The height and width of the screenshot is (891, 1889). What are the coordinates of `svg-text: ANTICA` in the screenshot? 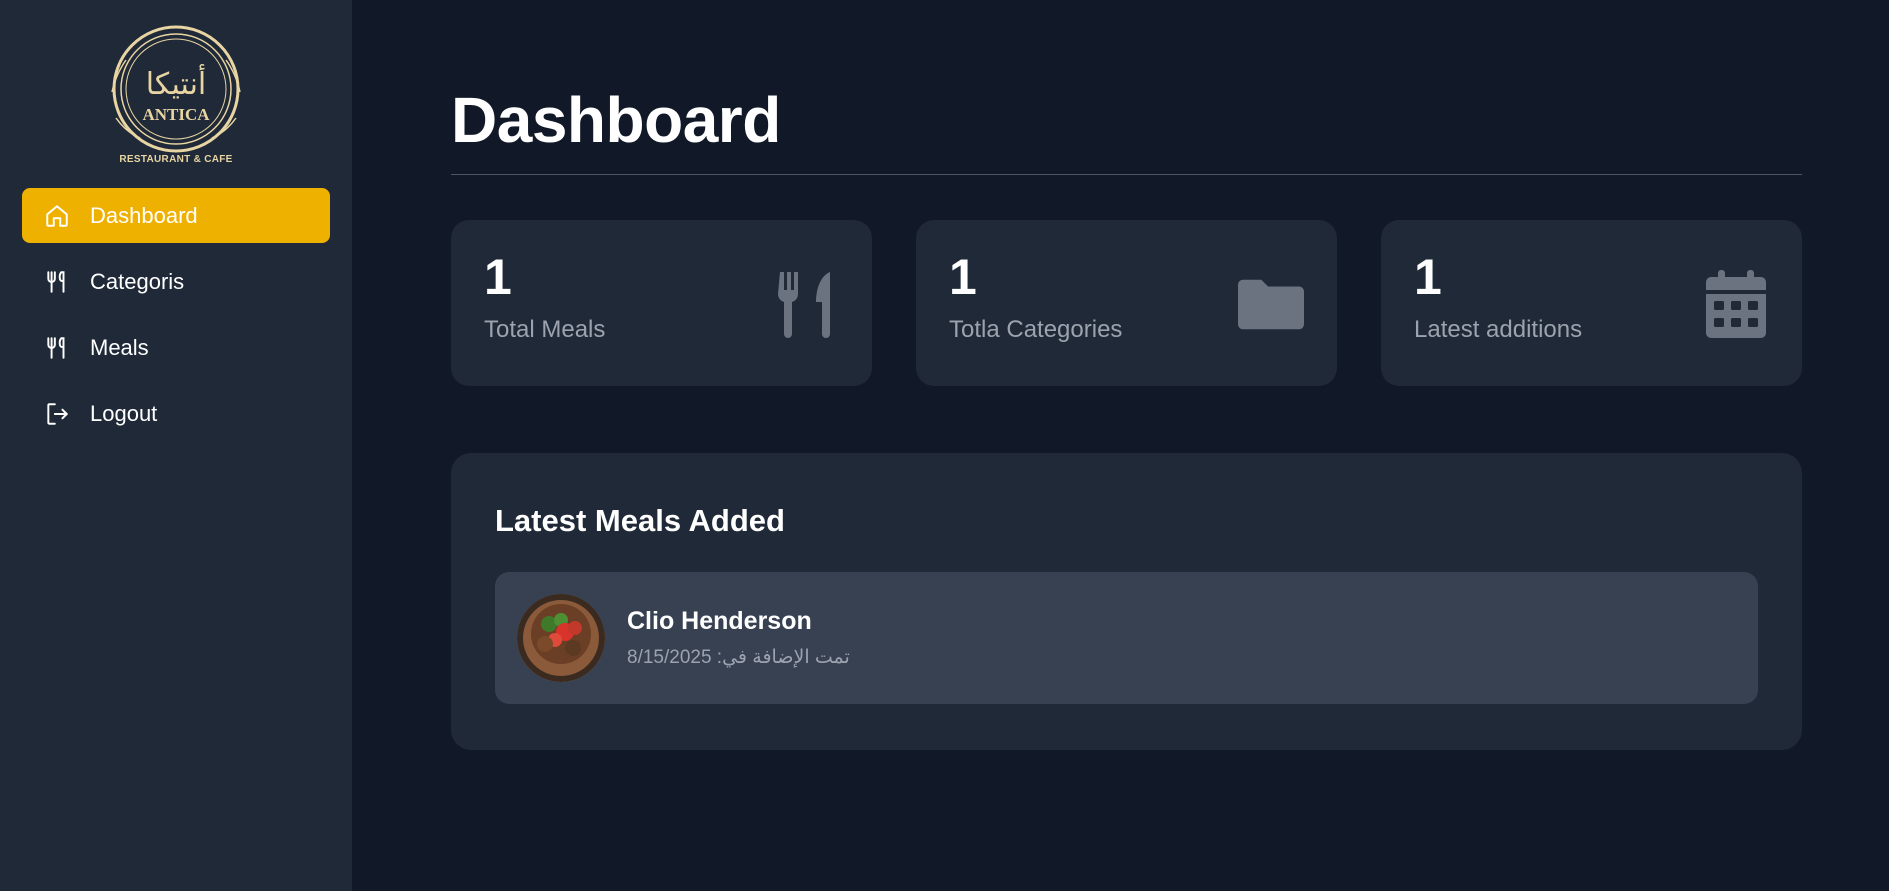 It's located at (176, 114).